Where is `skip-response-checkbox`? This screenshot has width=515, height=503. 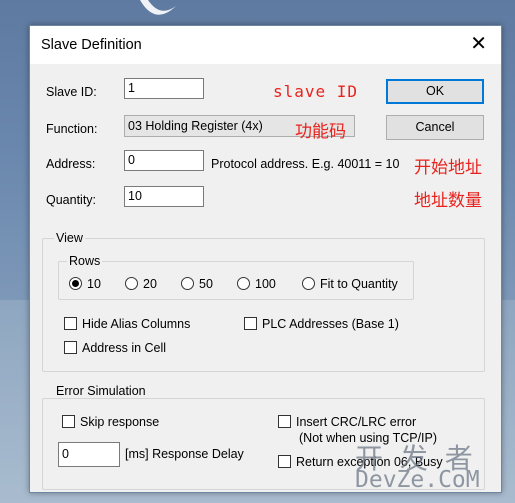
skip-response-checkbox is located at coordinates (68, 421).